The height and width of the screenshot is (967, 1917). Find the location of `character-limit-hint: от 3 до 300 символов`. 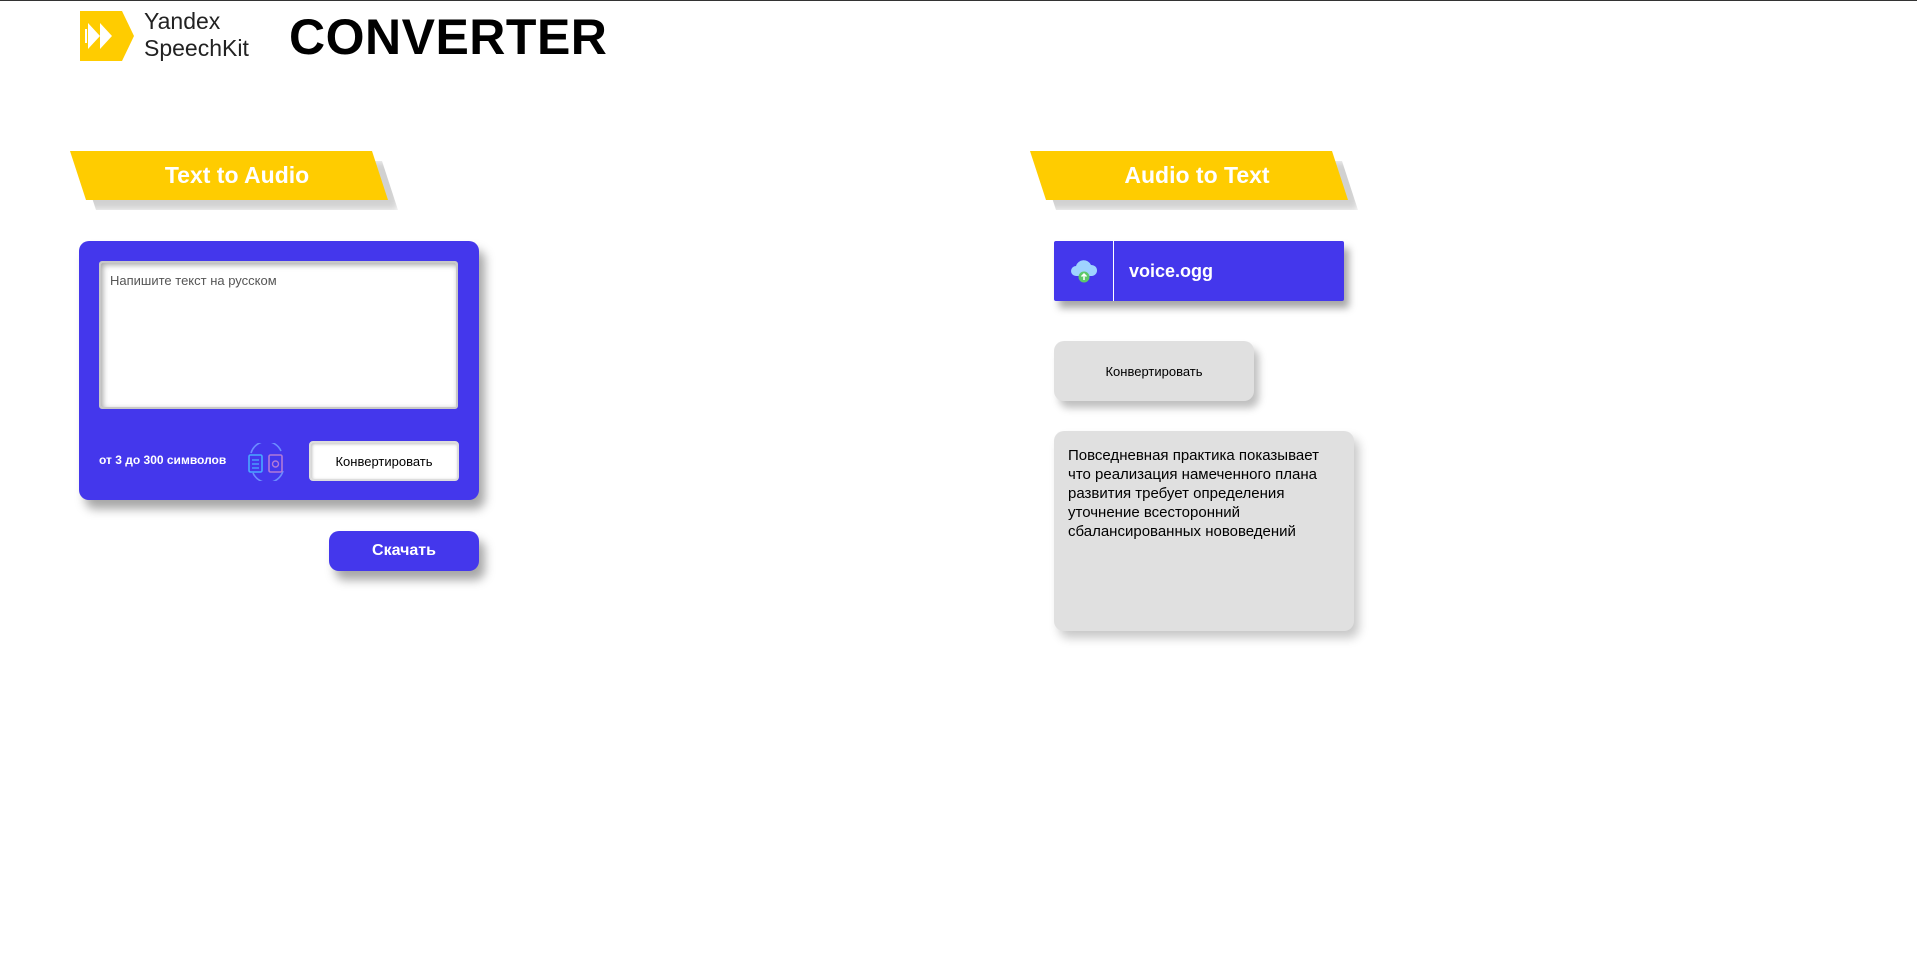

character-limit-hint: от 3 до 300 символов is located at coordinates (163, 460).